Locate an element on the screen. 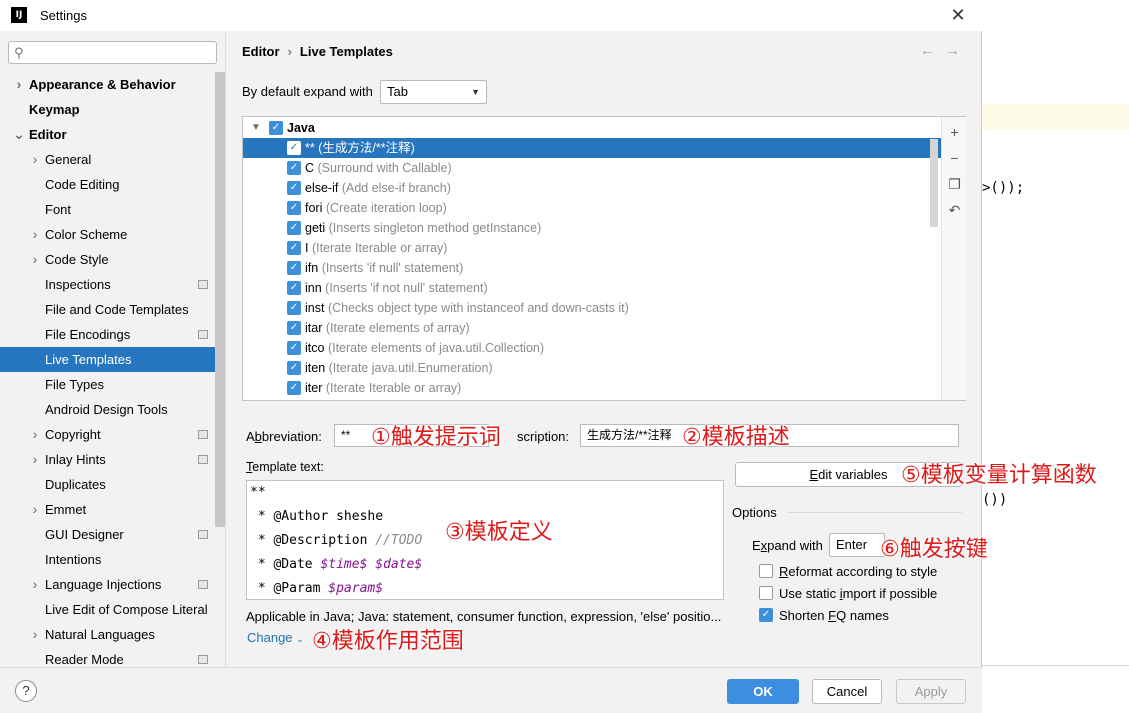 The width and height of the screenshot is (1129, 713). sidebar-item-label: Font is located at coordinates (58, 209).